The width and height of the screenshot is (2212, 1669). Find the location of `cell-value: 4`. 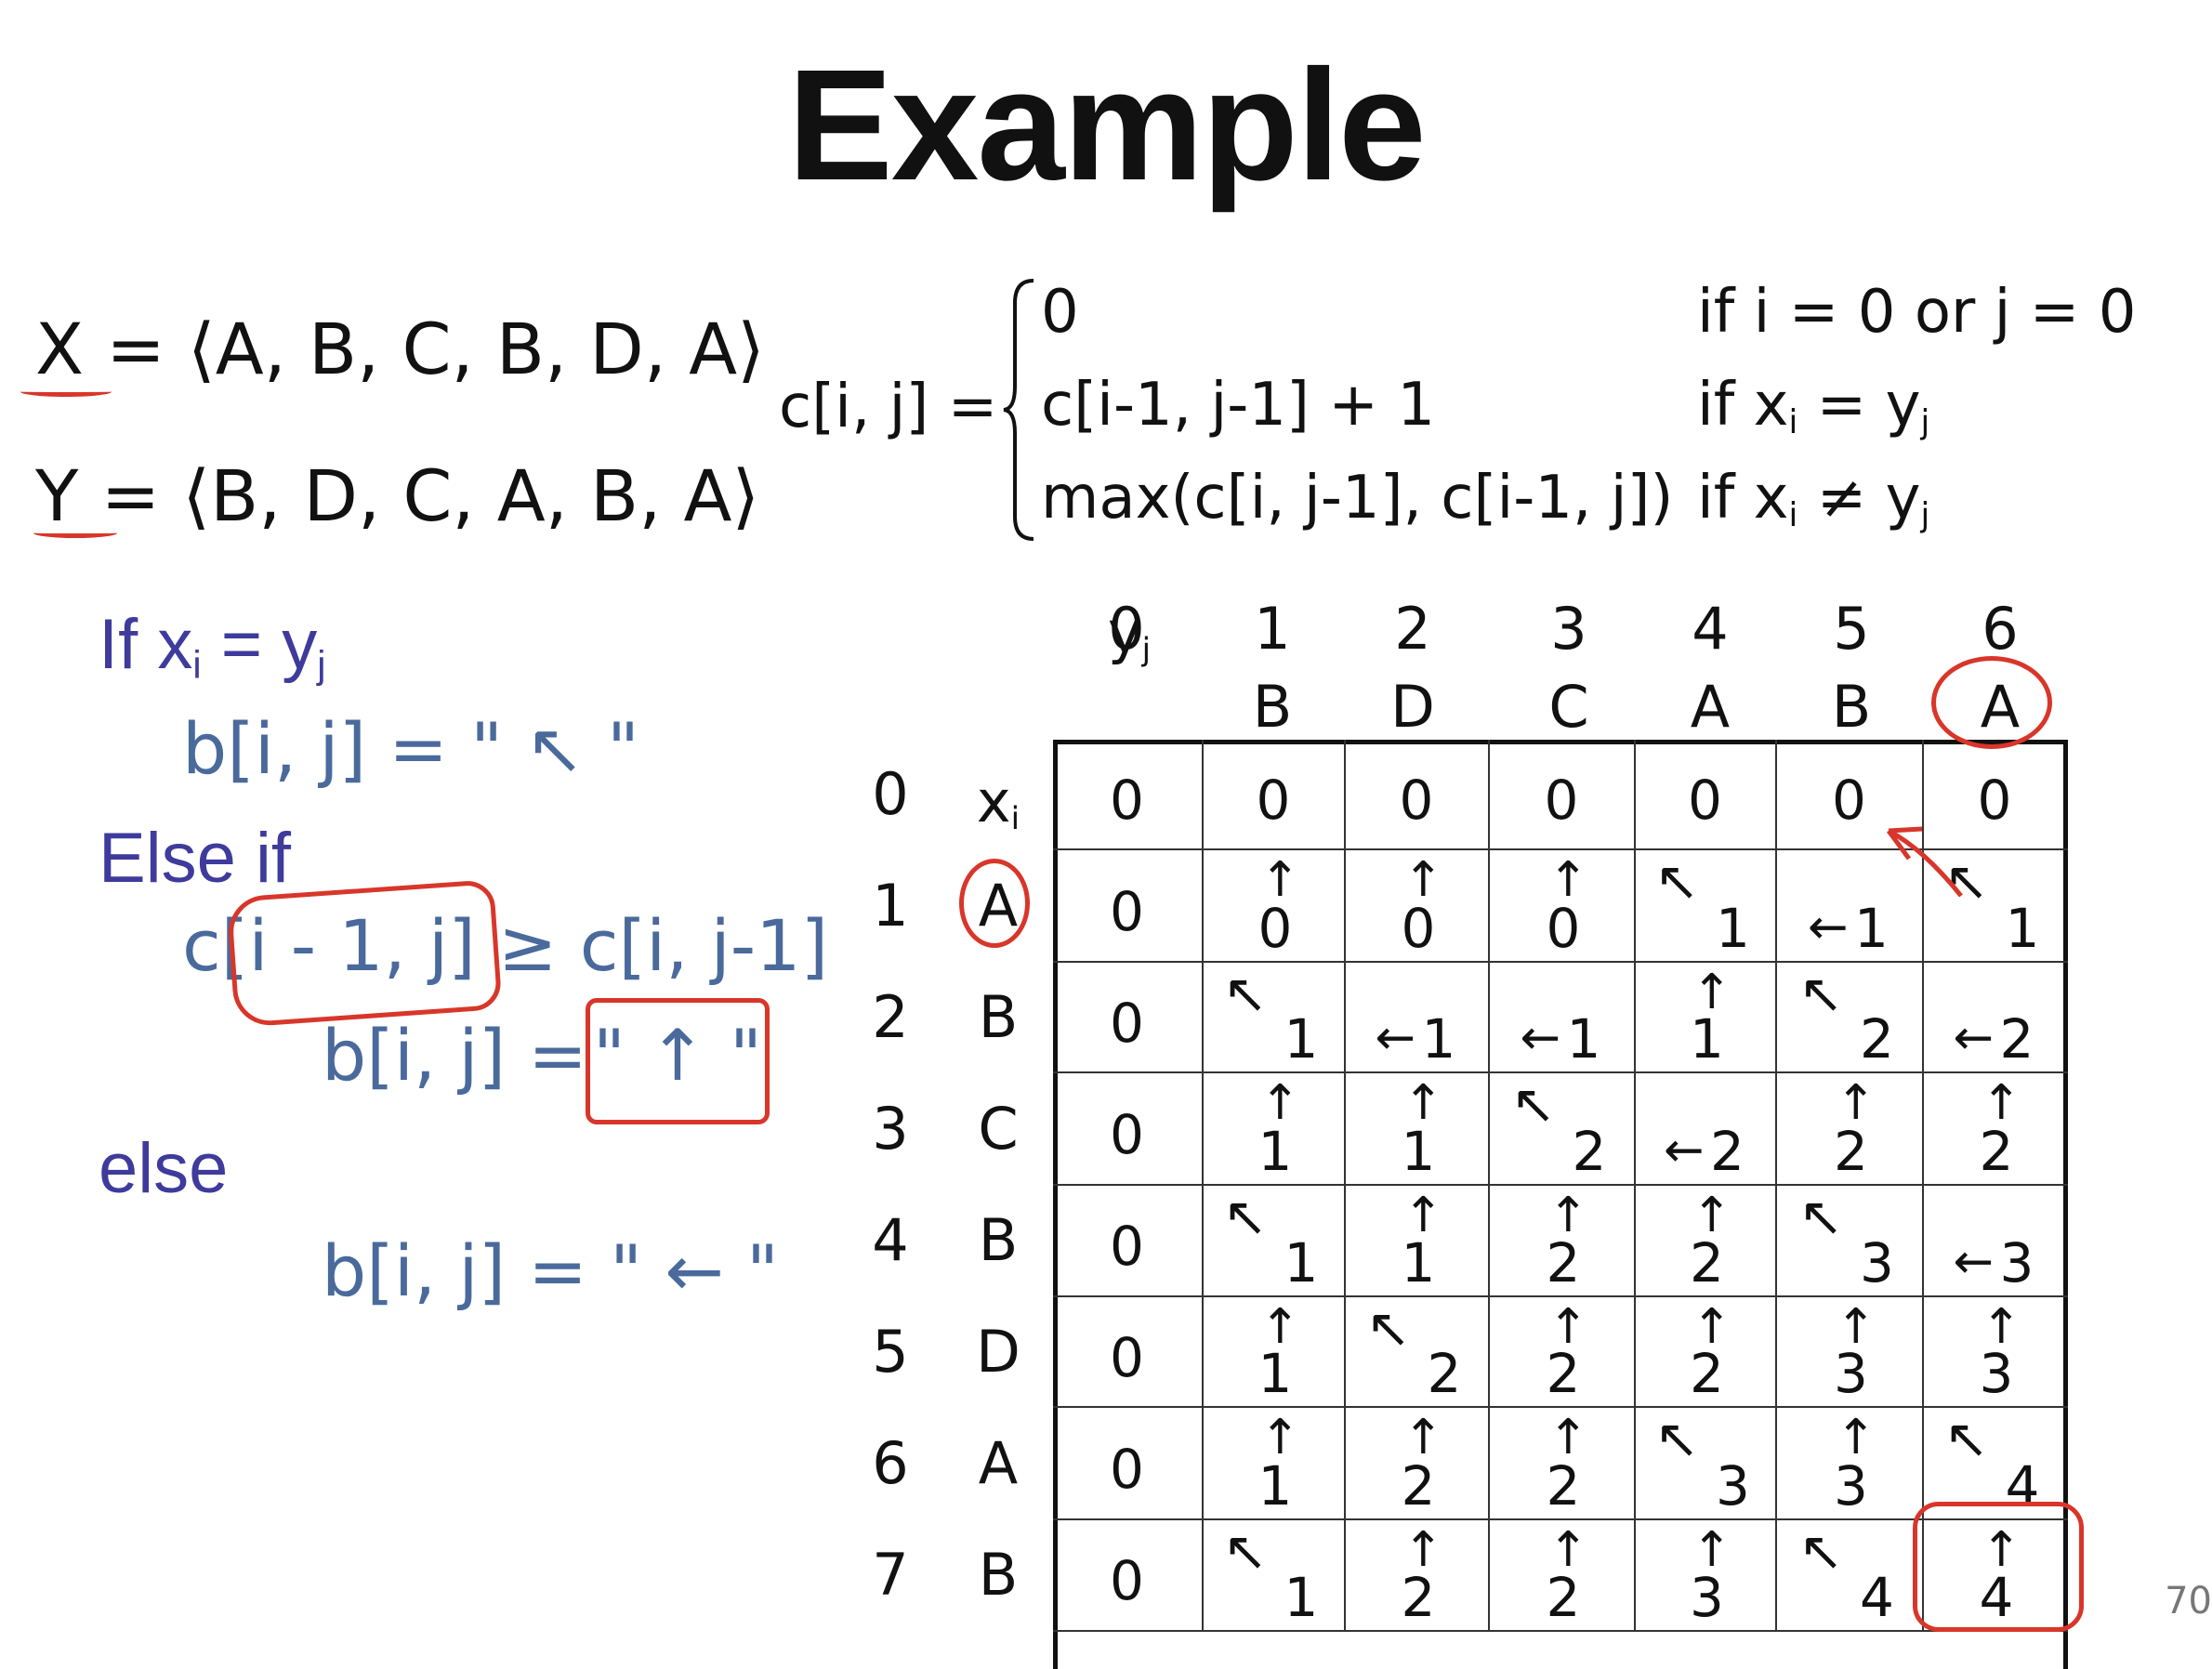

cell-value: 4 is located at coordinates (1877, 1598).